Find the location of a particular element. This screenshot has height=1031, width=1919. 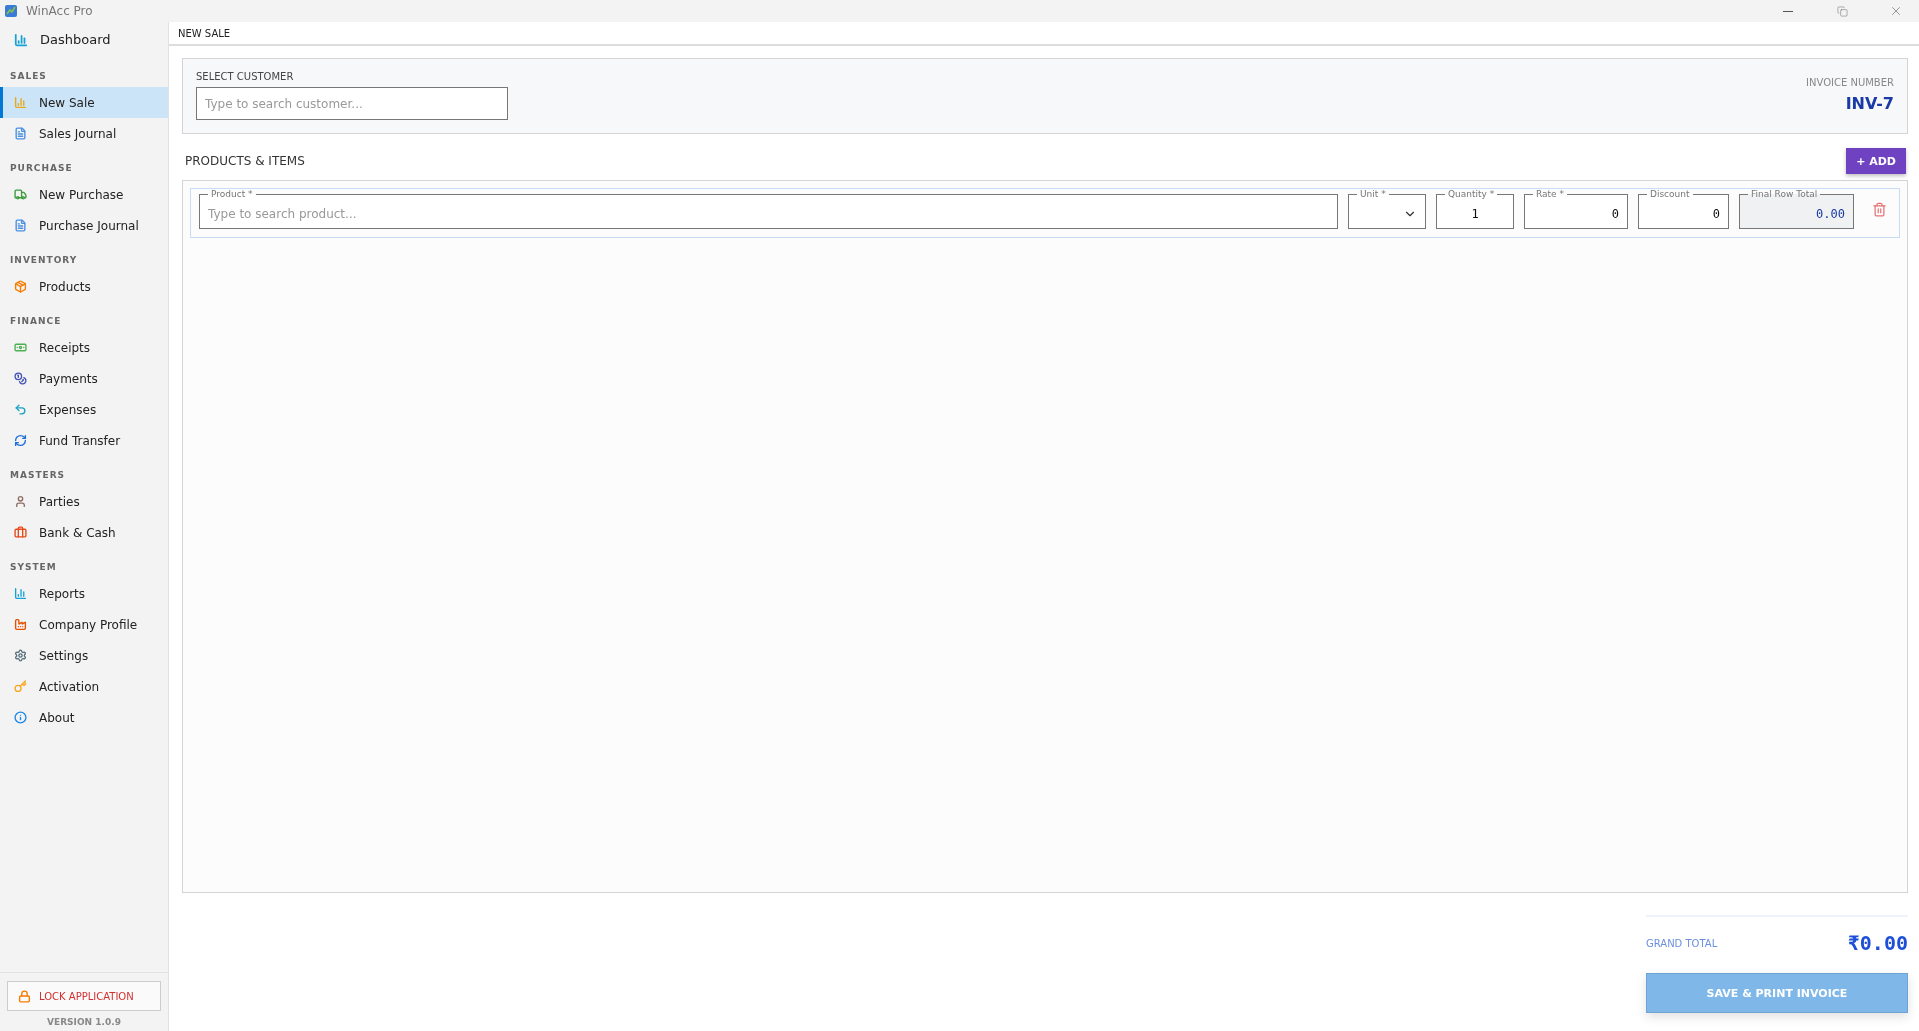

sidebar-item: New Purchase is located at coordinates (84, 194).